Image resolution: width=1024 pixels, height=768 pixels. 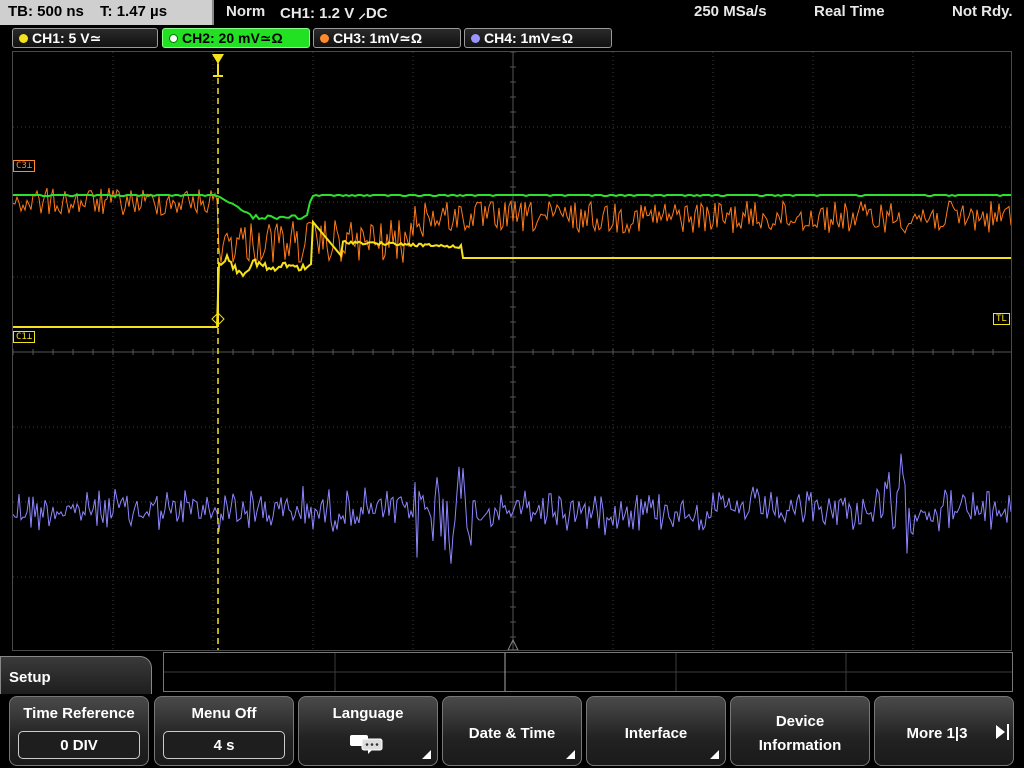 I want to click on softkey-label-line1: Device, so click(x=800, y=721).